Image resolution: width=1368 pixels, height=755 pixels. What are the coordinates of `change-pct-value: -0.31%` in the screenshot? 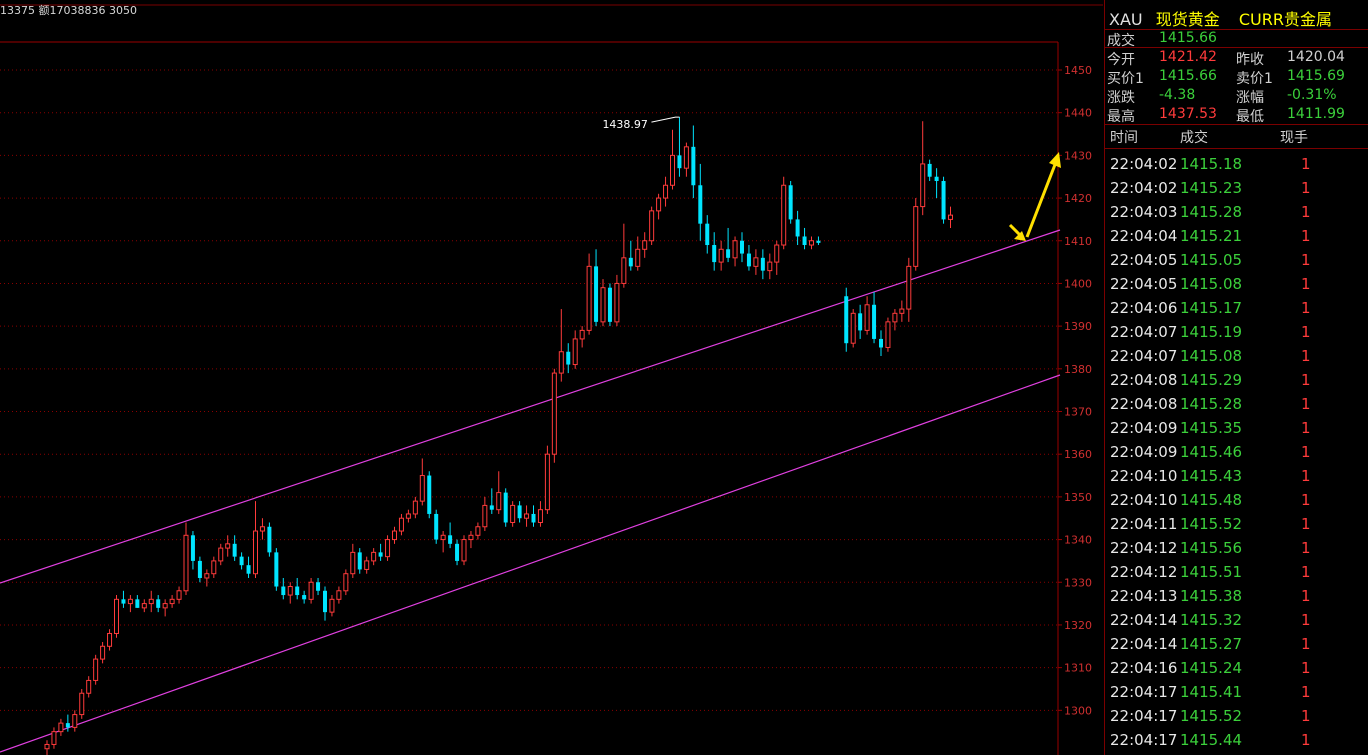 It's located at (1312, 95).